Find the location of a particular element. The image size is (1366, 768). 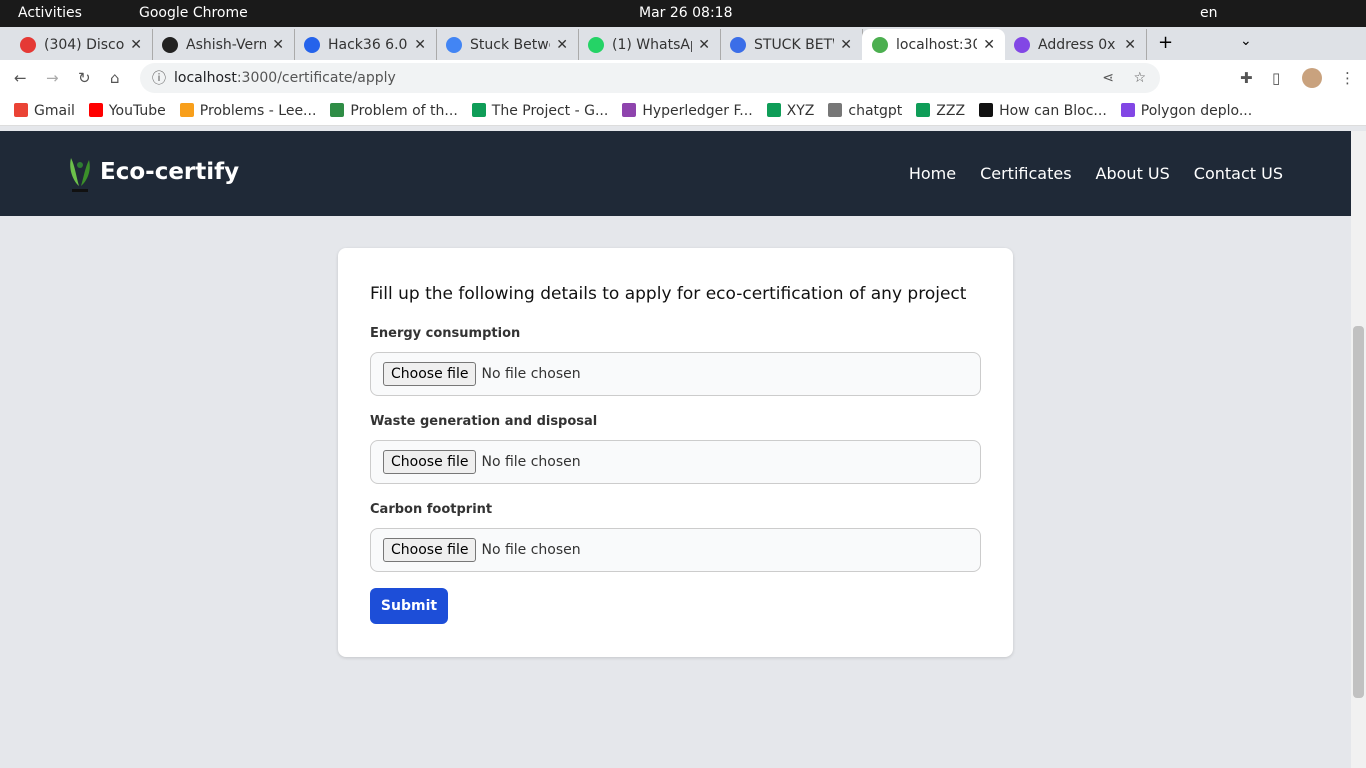

tab: Stuck Between✕ is located at coordinates (507, 44).